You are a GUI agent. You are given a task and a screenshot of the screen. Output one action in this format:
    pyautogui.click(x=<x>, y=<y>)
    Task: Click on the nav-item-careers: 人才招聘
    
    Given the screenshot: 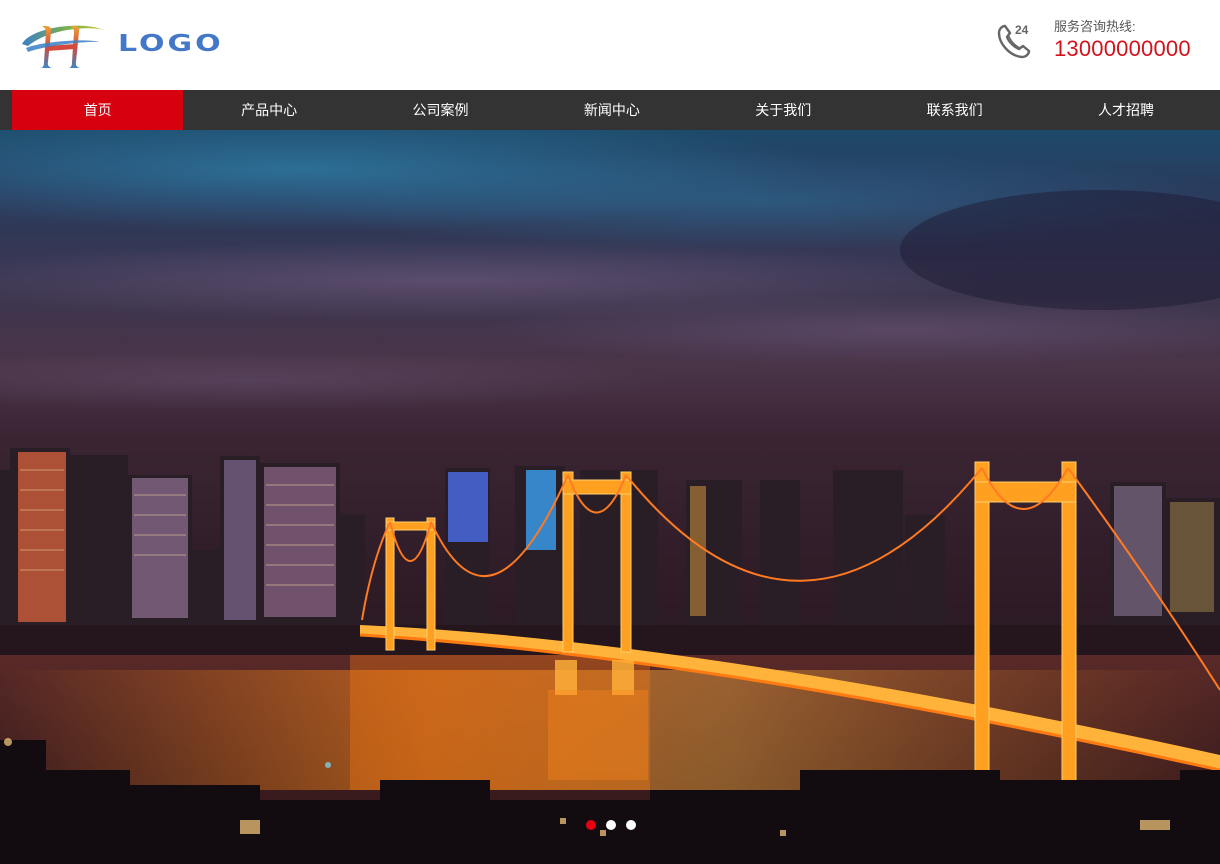 What is the action you would take?
    pyautogui.click(x=1125, y=110)
    